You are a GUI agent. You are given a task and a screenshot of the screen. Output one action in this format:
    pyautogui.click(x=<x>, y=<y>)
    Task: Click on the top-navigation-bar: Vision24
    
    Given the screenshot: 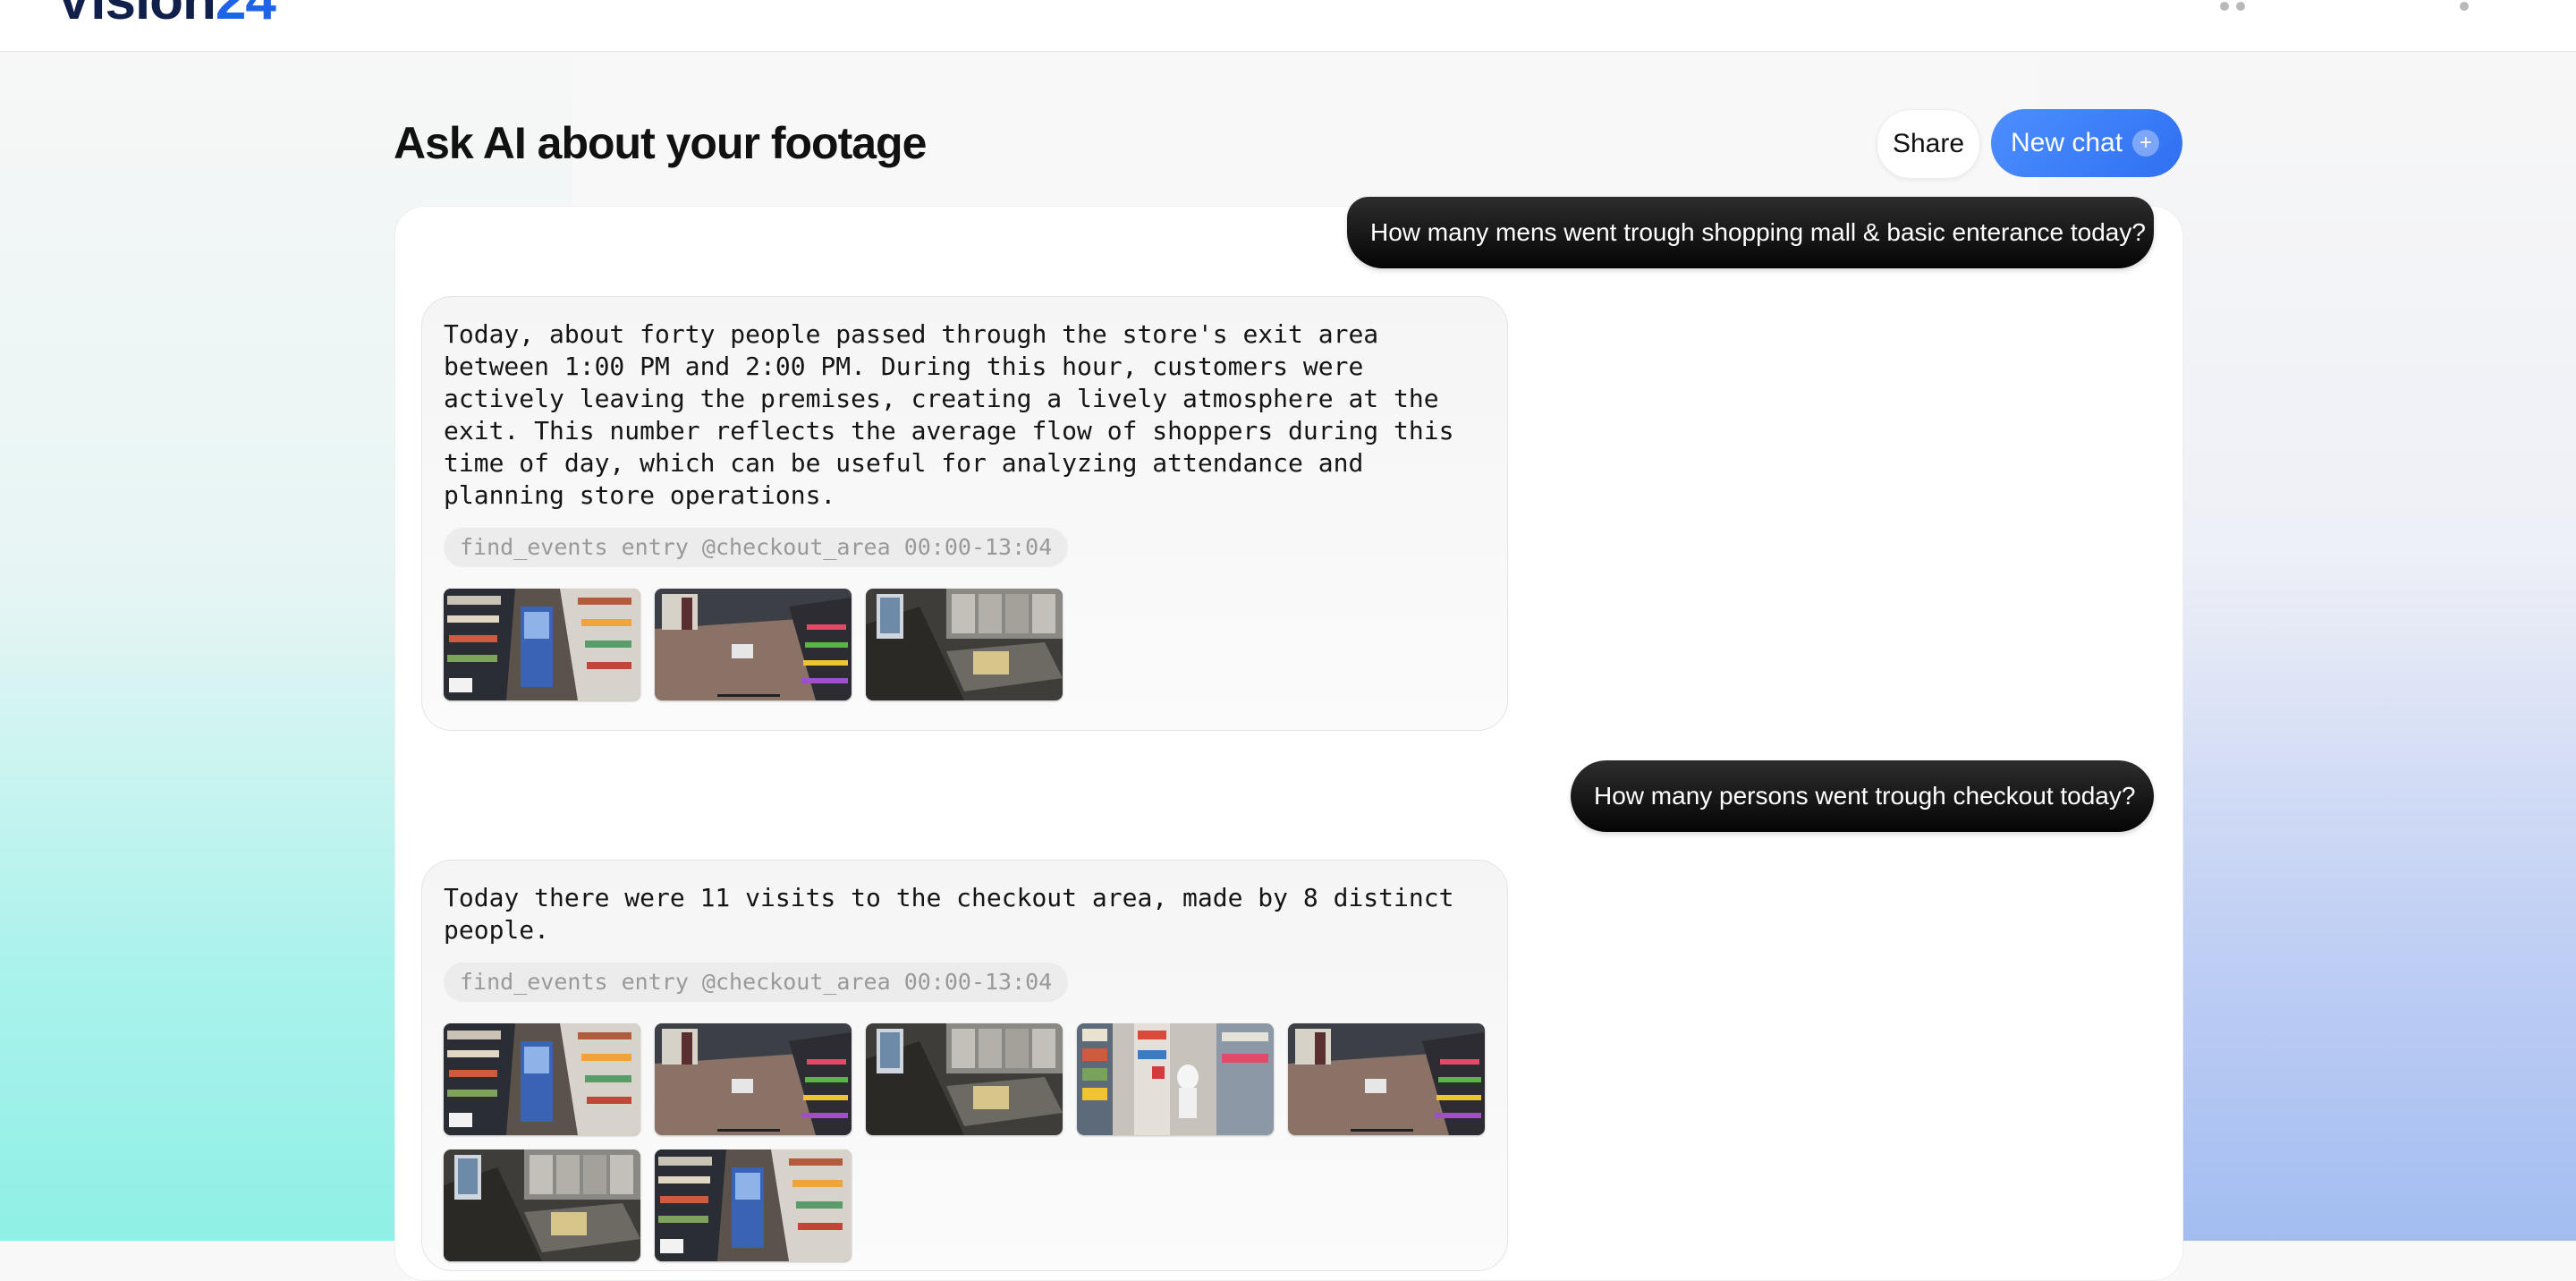 What is the action you would take?
    pyautogui.click(x=1288, y=26)
    